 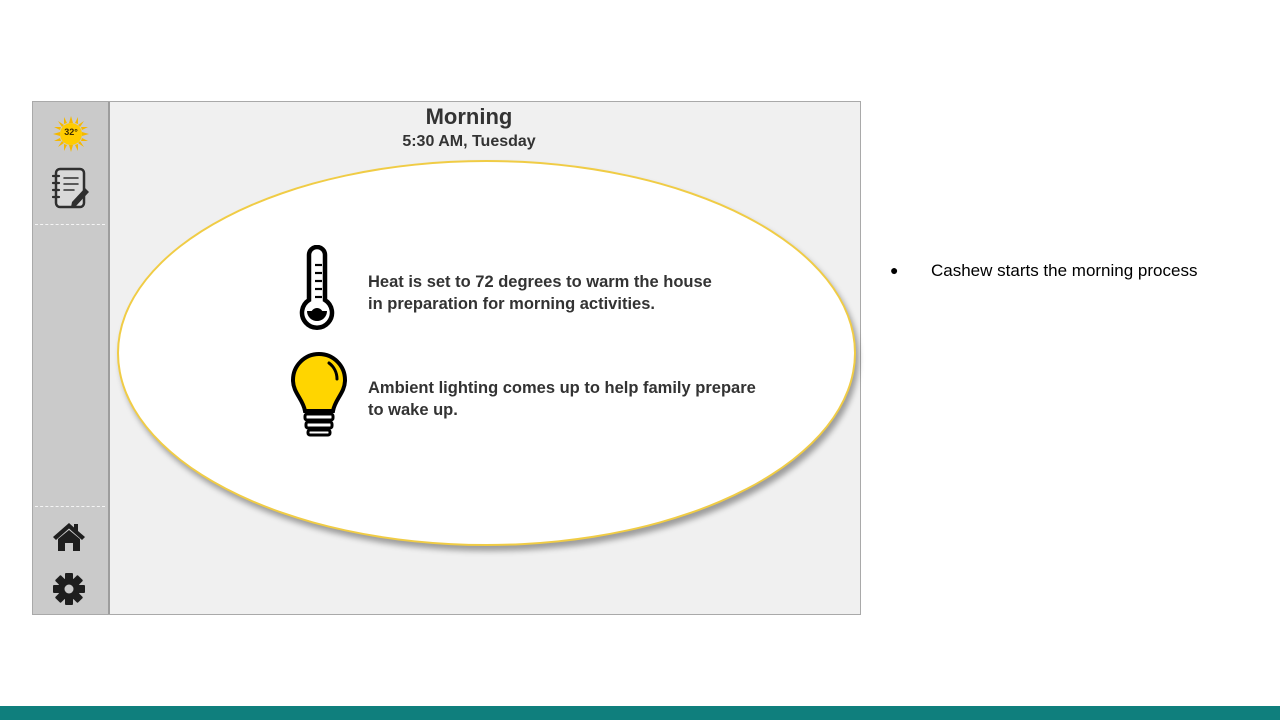 What do you see at coordinates (319, 394) in the screenshot?
I see `lightbulb-icon` at bounding box center [319, 394].